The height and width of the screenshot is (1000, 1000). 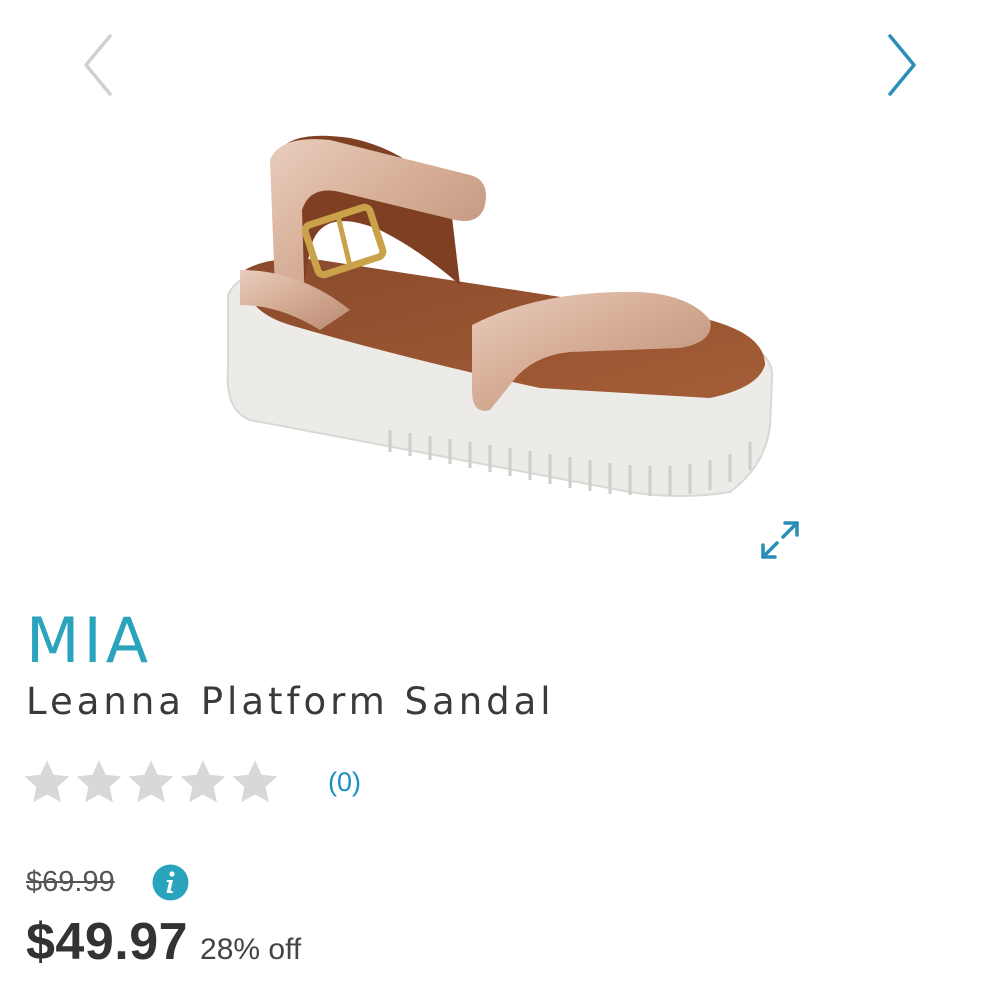 I want to click on review-count-link: (0), so click(x=344, y=782).